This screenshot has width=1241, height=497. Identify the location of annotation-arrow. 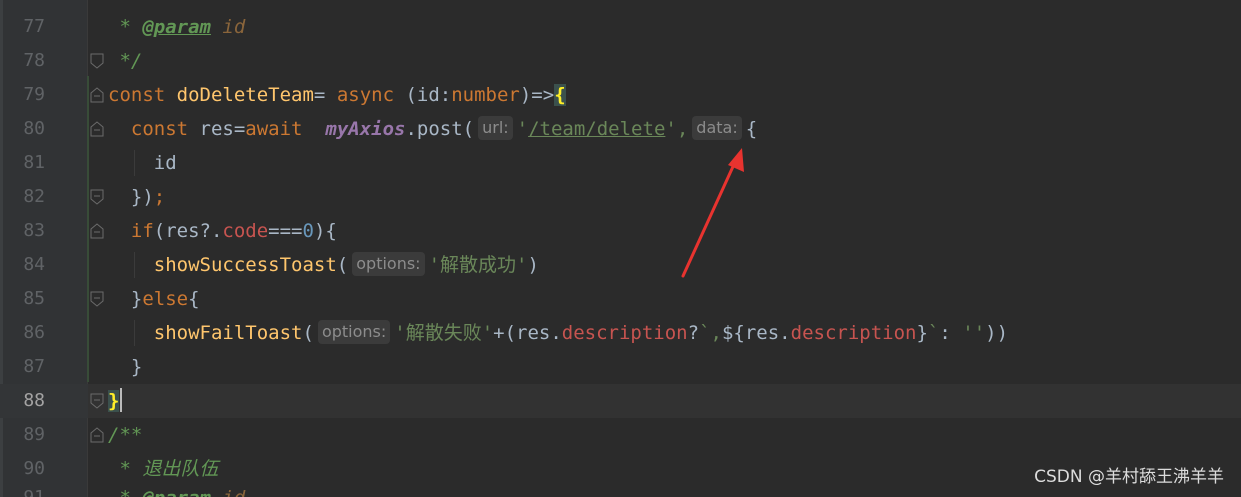
(712, 213).